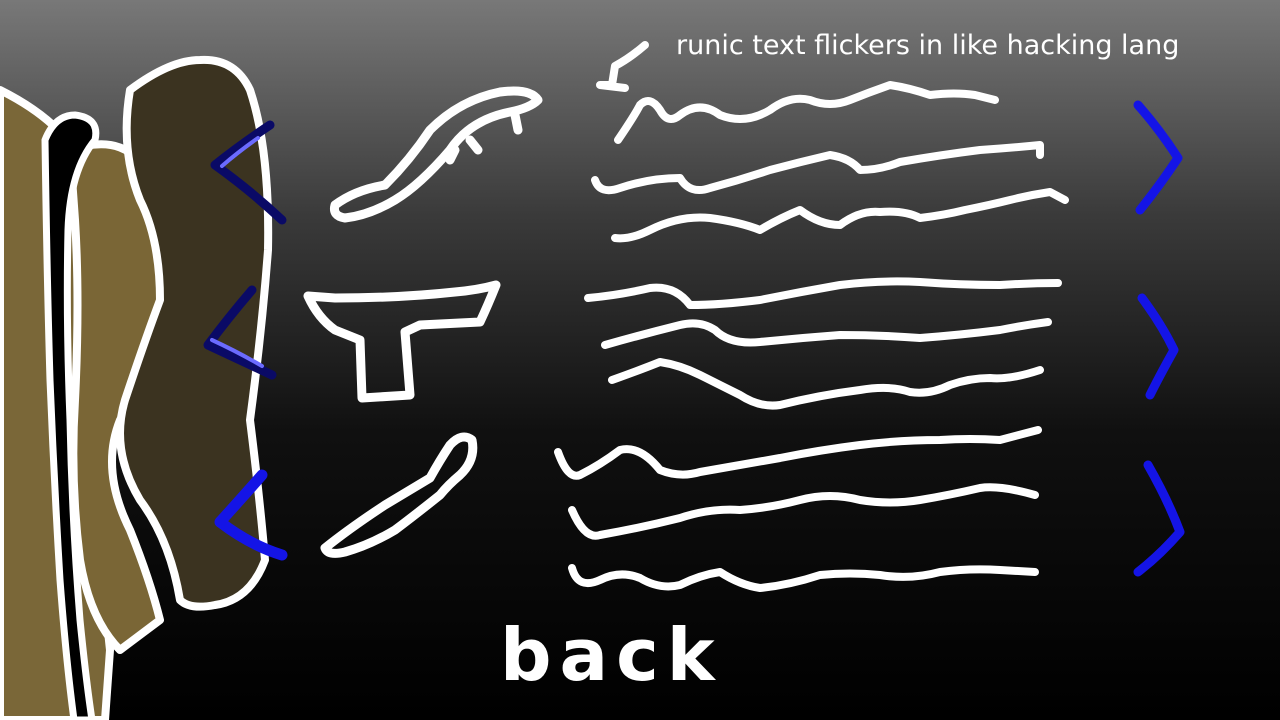 The image size is (1280, 720). Describe the element at coordinates (1159, 517) in the screenshot. I see `right-arrow-3-hit` at that location.